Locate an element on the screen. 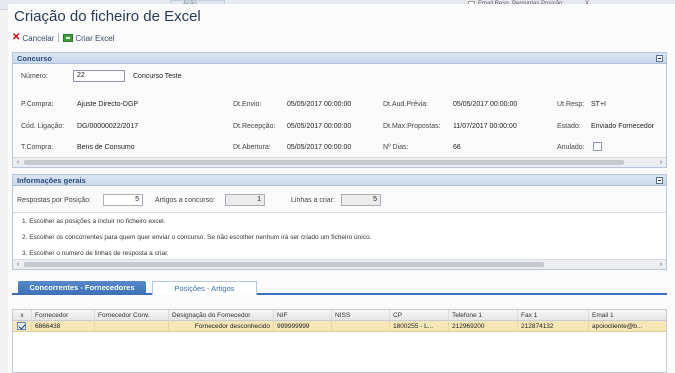 The width and height of the screenshot is (675, 373). tcompra-value: Bens de Consumo is located at coordinates (106, 147).